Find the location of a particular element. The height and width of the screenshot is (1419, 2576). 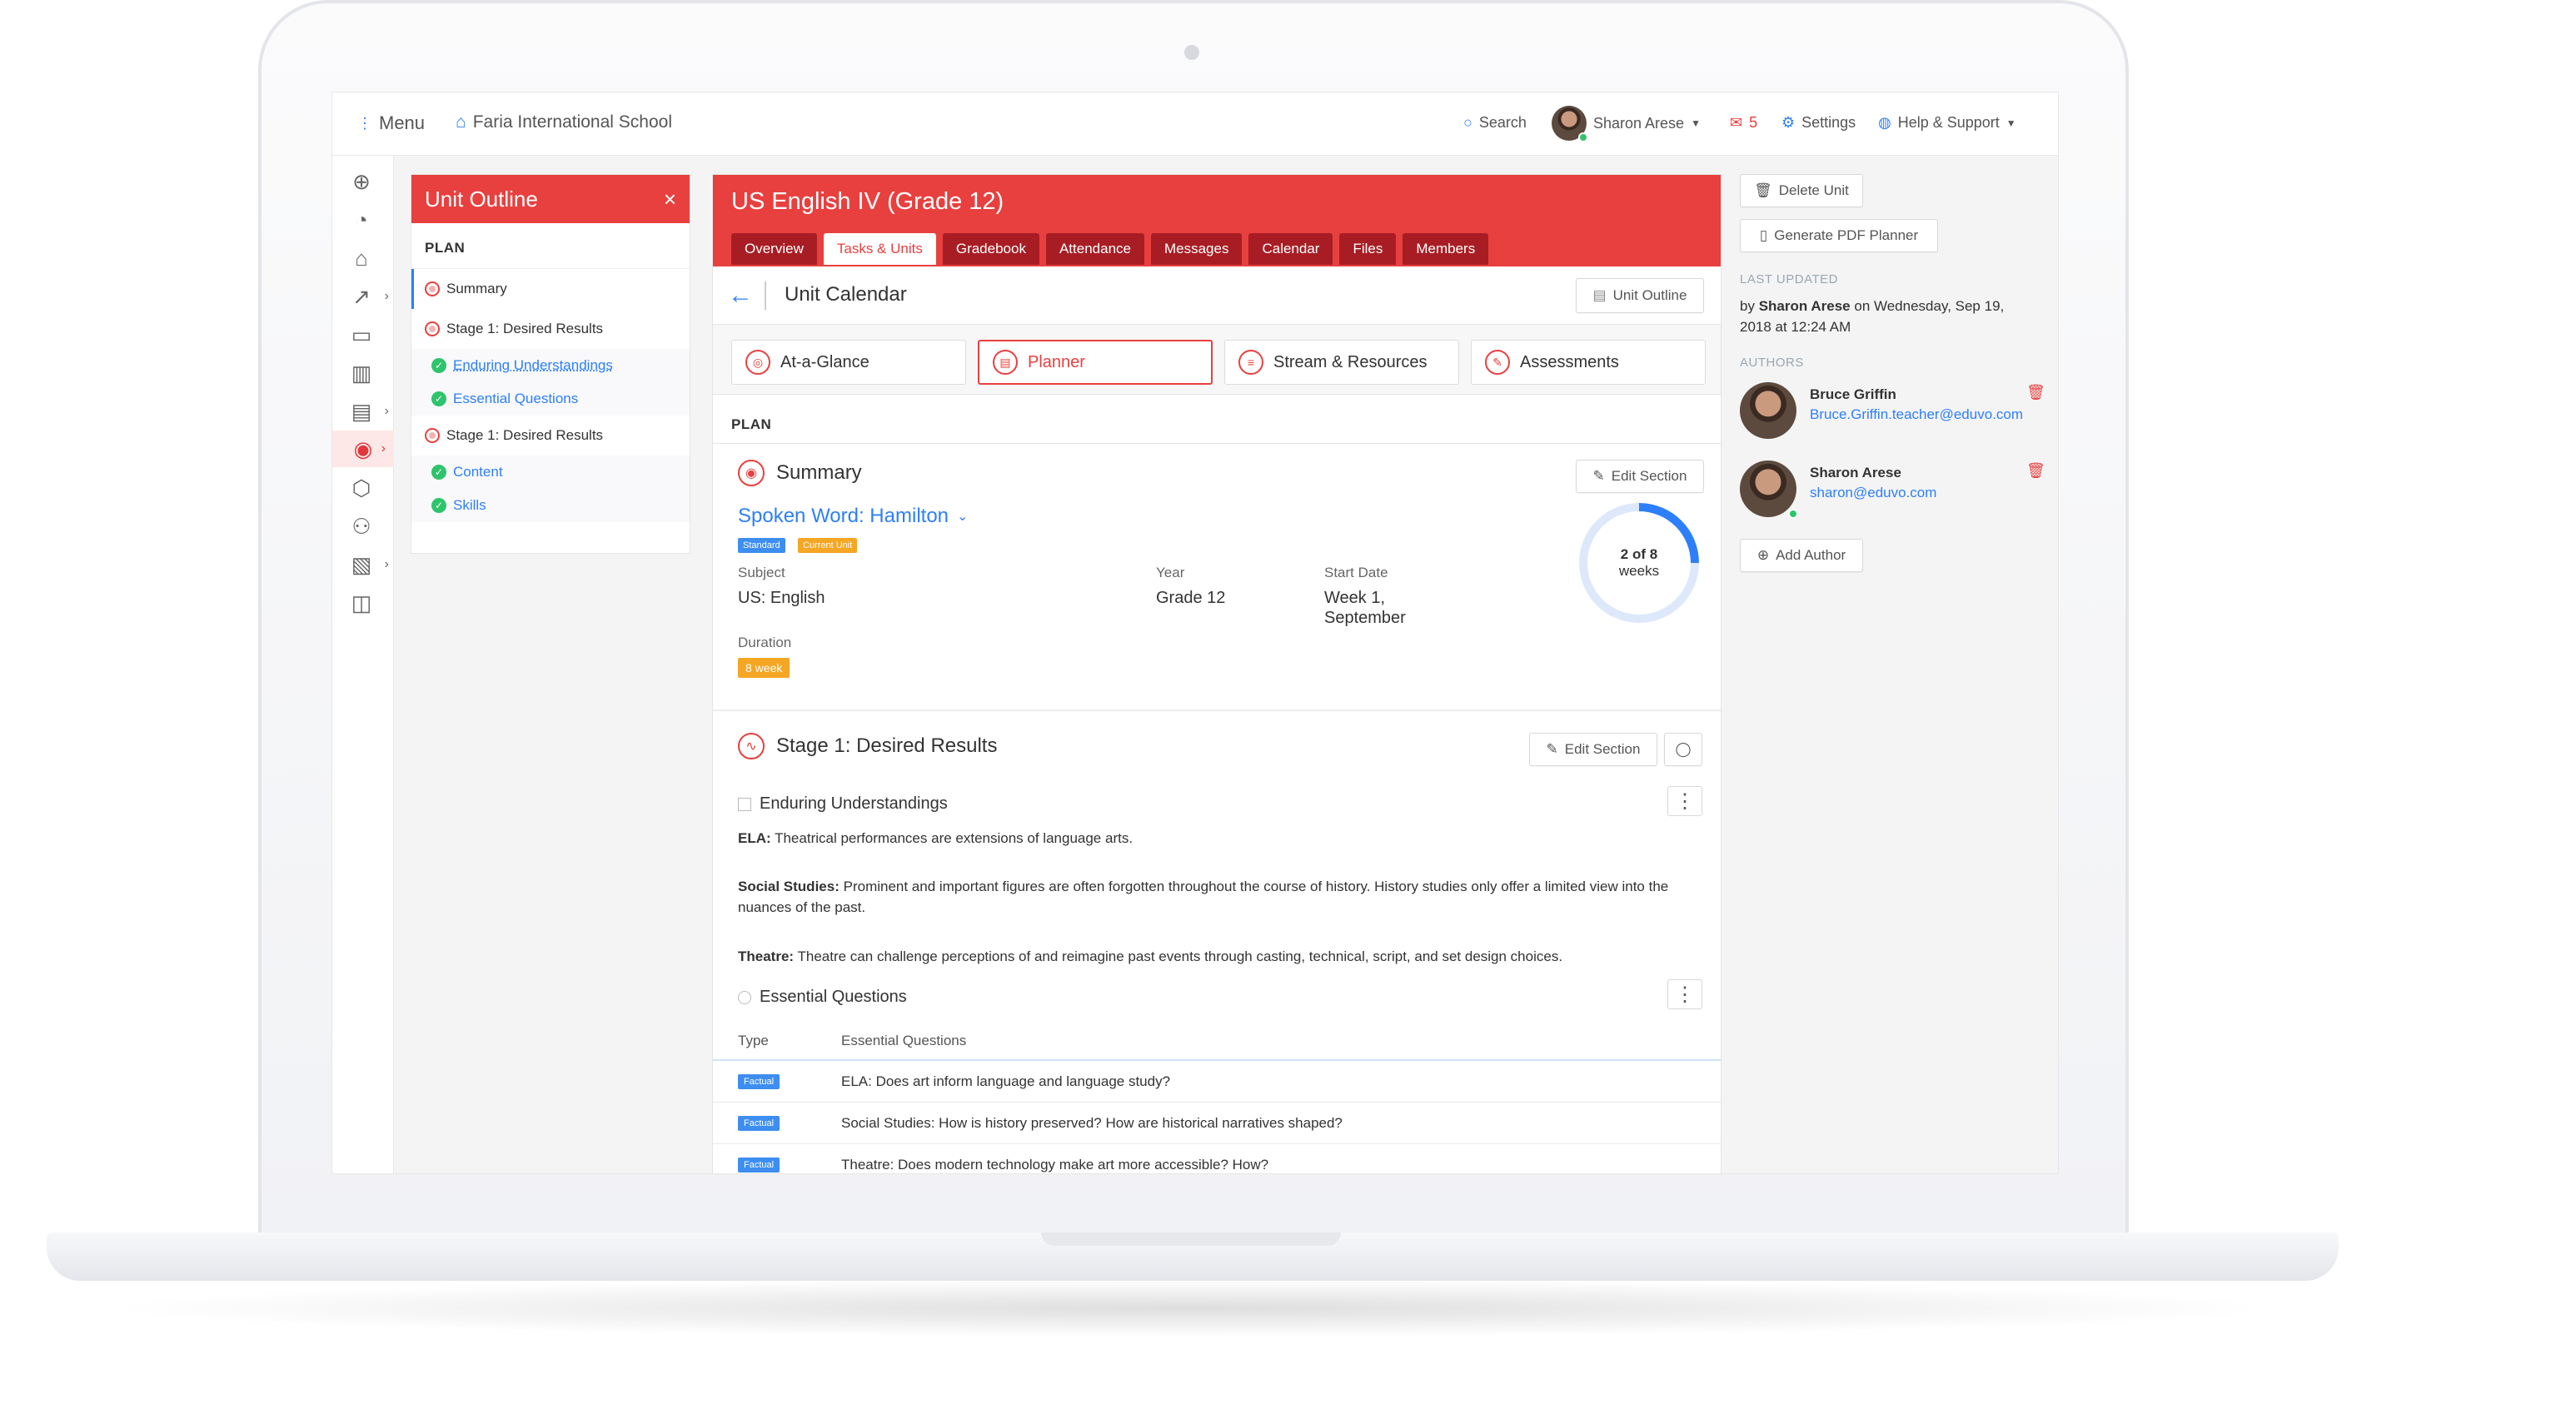

mail-icon: ✉ is located at coordinates (1736, 122).